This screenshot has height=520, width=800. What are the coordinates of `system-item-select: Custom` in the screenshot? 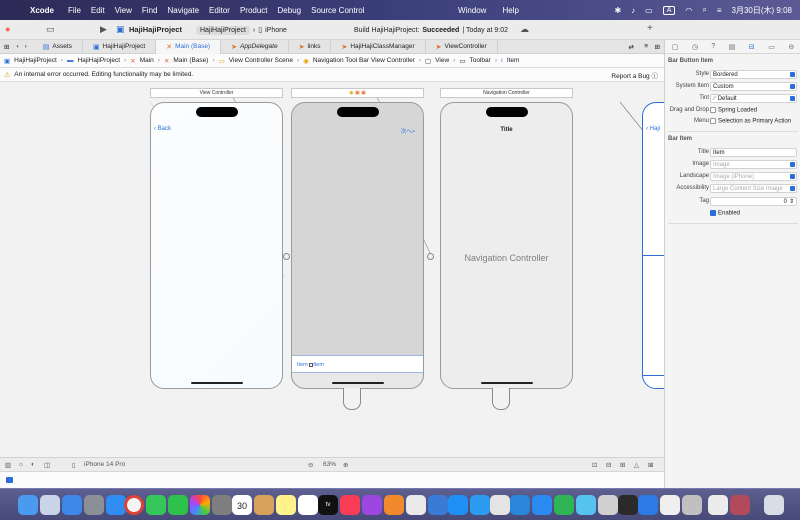 It's located at (753, 86).